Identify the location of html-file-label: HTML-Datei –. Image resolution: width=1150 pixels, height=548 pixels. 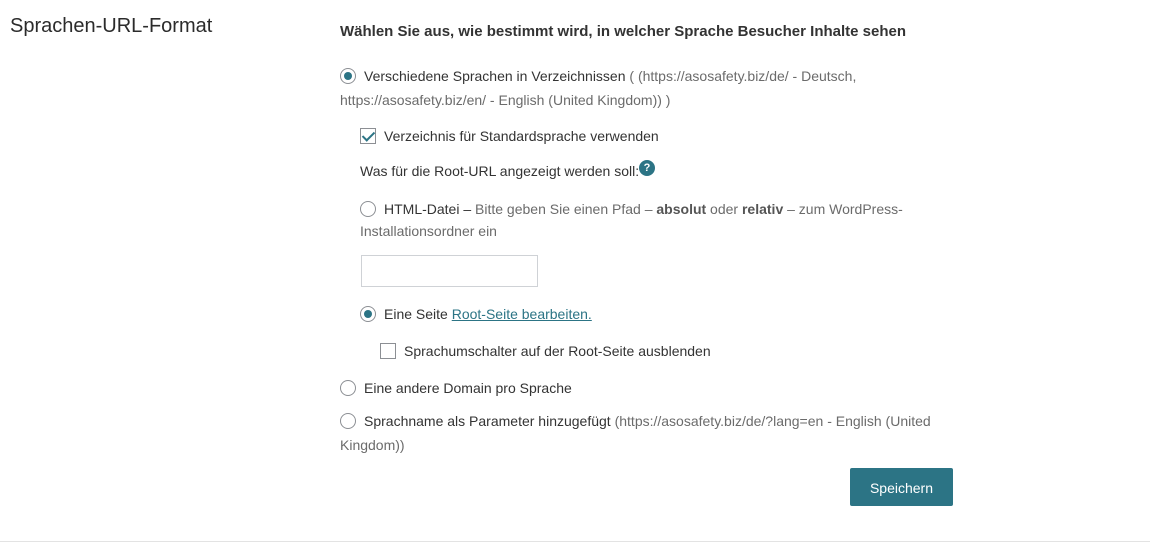
(428, 209).